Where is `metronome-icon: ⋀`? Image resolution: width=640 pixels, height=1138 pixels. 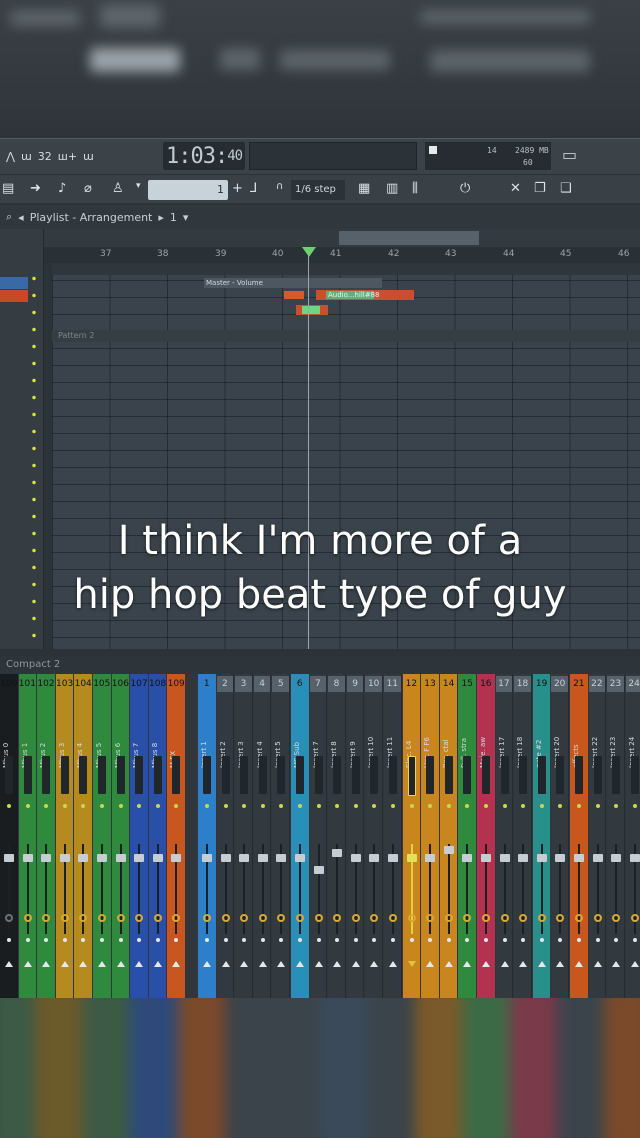 metronome-icon: ⋀ is located at coordinates (10, 156).